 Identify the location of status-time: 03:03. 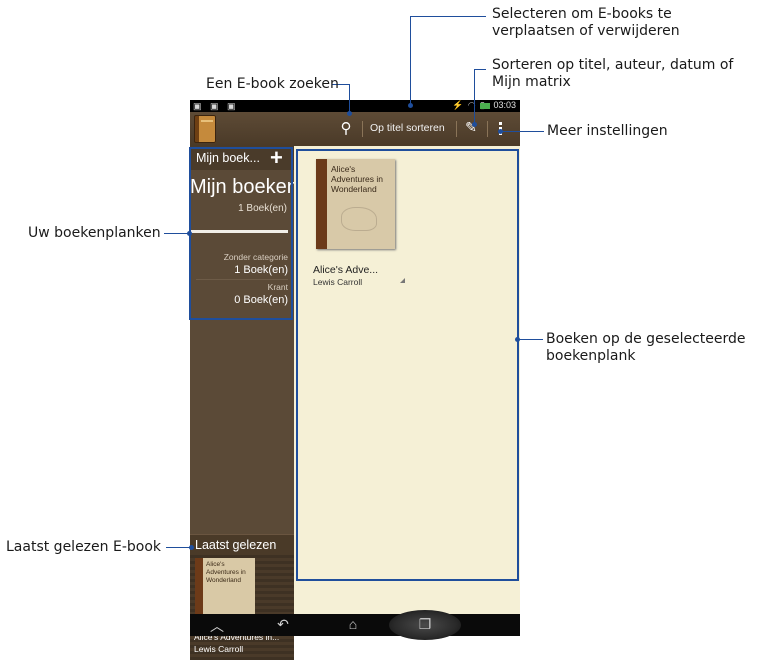
(504, 105).